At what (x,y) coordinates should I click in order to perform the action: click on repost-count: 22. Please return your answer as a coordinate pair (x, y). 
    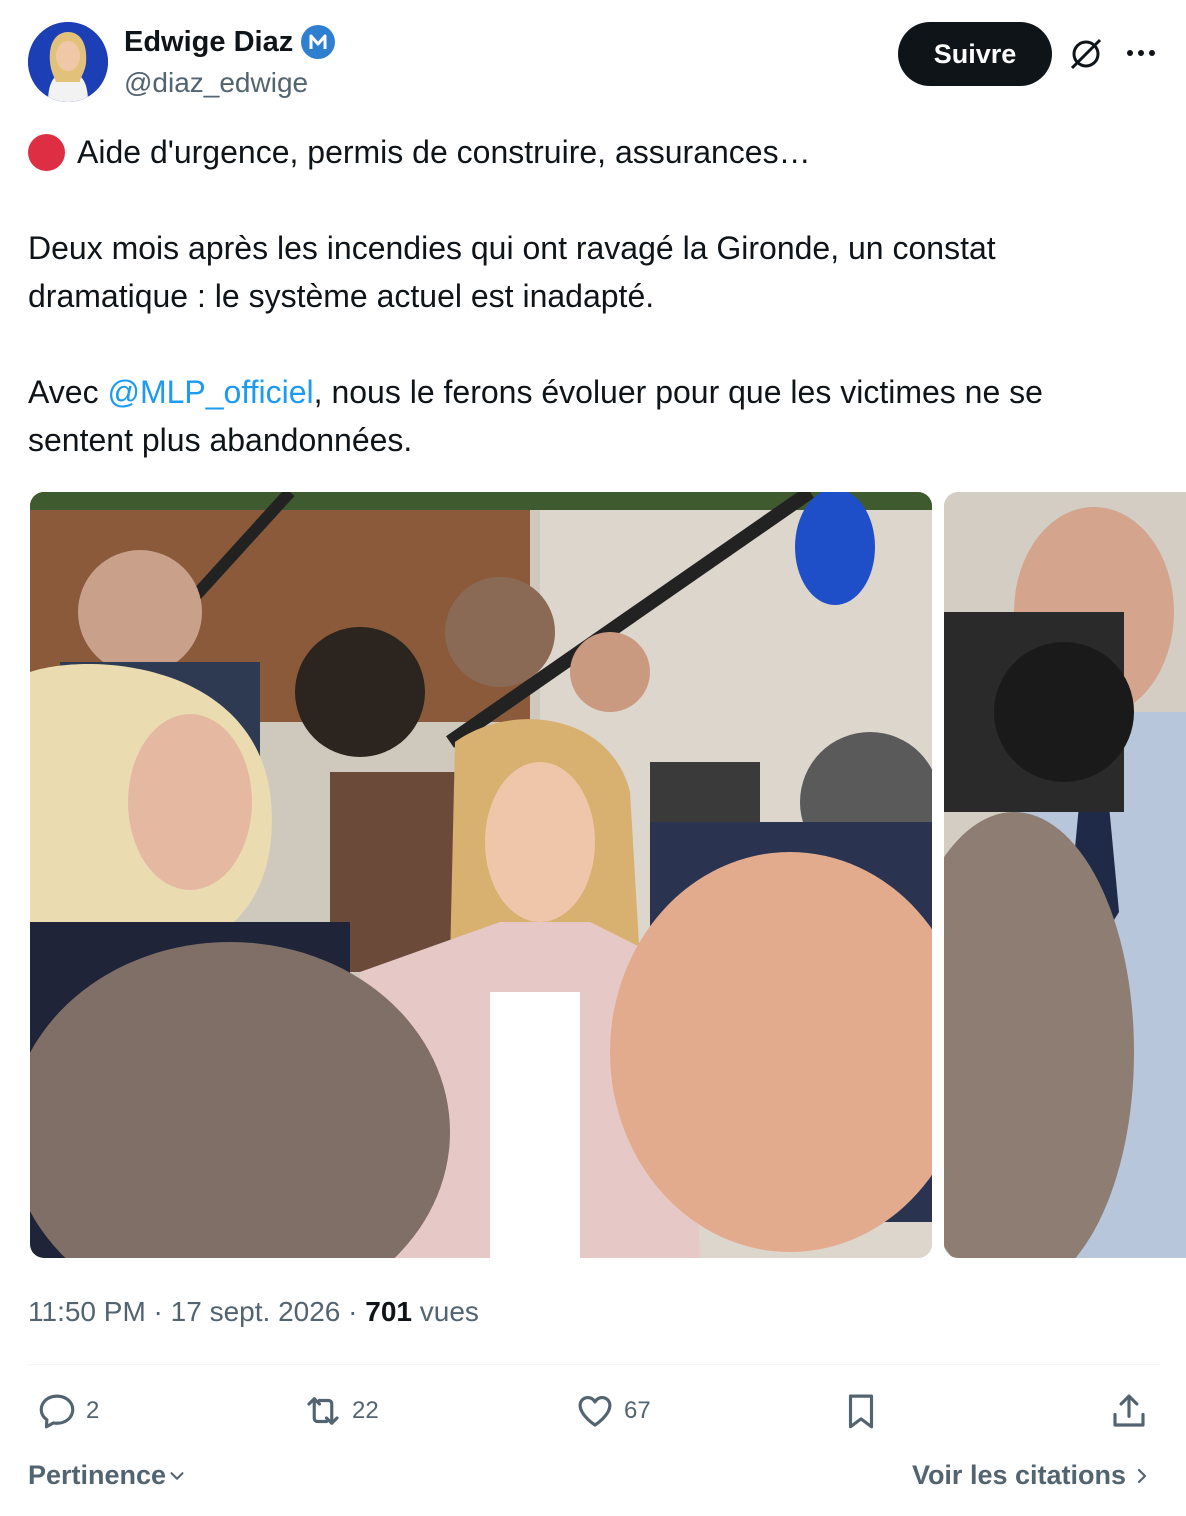
    Looking at the image, I should click on (365, 1410).